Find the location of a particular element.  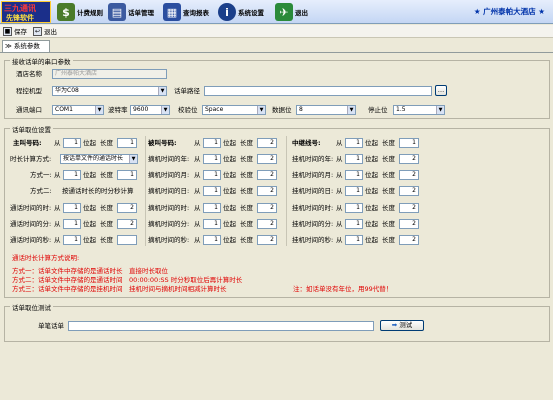

stop-bits-value: 1.5 is located at coordinates (401, 109).